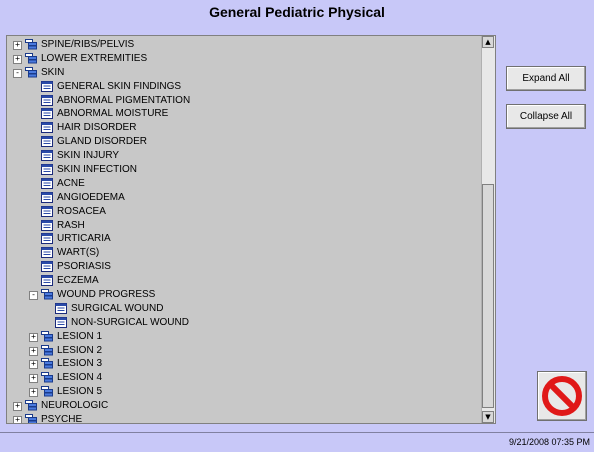 This screenshot has width=594, height=452. Describe the element at coordinates (245, 309) in the screenshot. I see `tree-item: SURGICAL WOUND` at that location.